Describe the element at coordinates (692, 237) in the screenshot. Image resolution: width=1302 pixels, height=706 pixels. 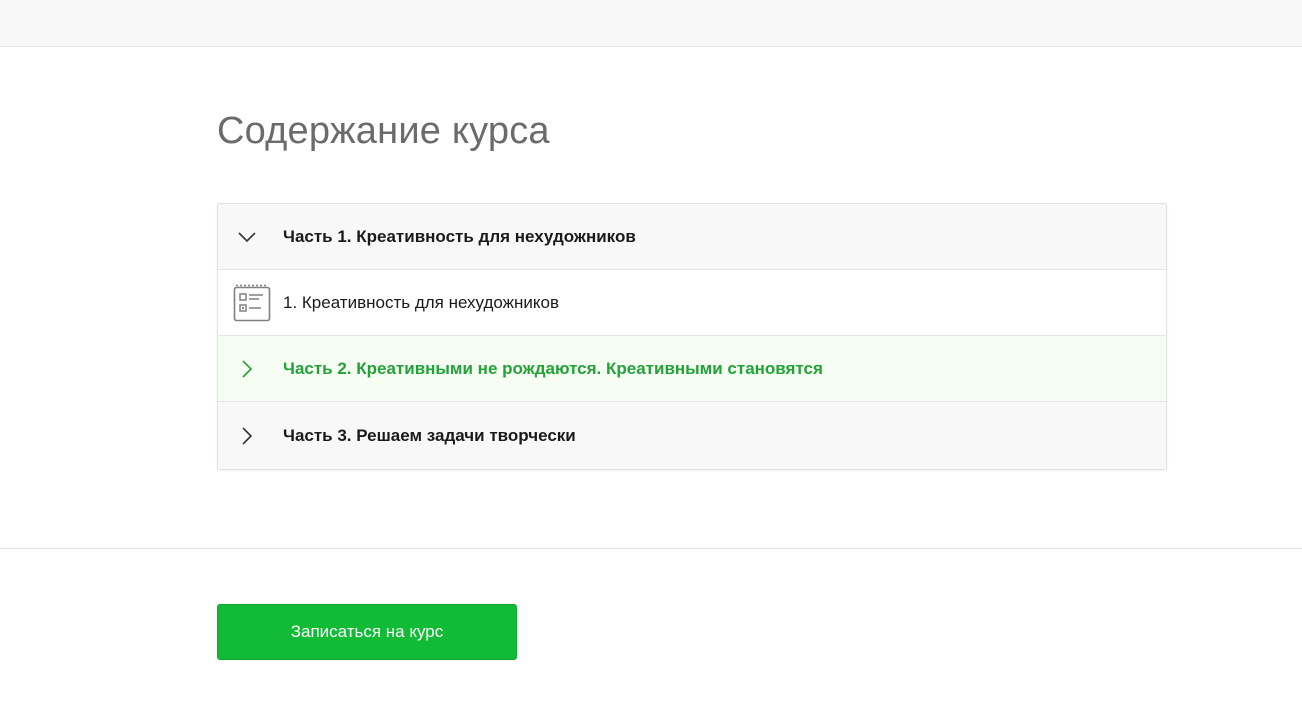
I see `section-1-header: Часть 1. Креативность для нехудожников` at that location.